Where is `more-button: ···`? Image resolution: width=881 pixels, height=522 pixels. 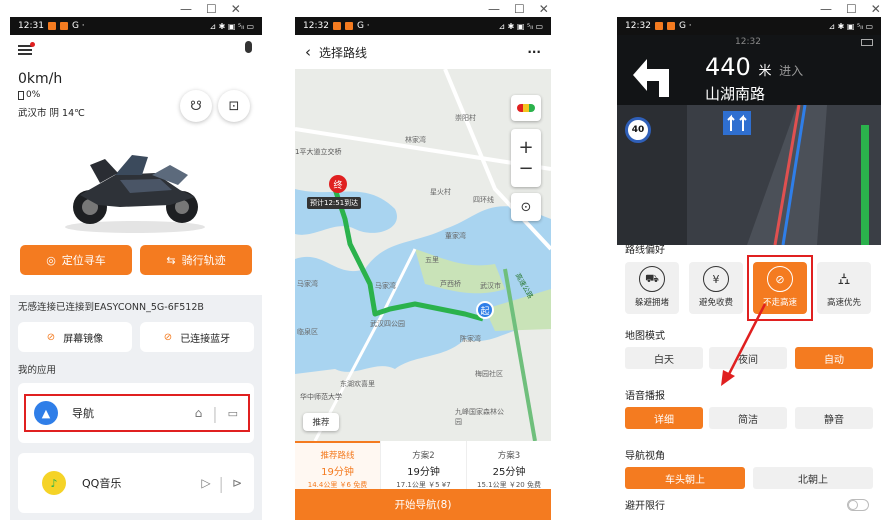
more-button: ··· is located at coordinates (534, 52).